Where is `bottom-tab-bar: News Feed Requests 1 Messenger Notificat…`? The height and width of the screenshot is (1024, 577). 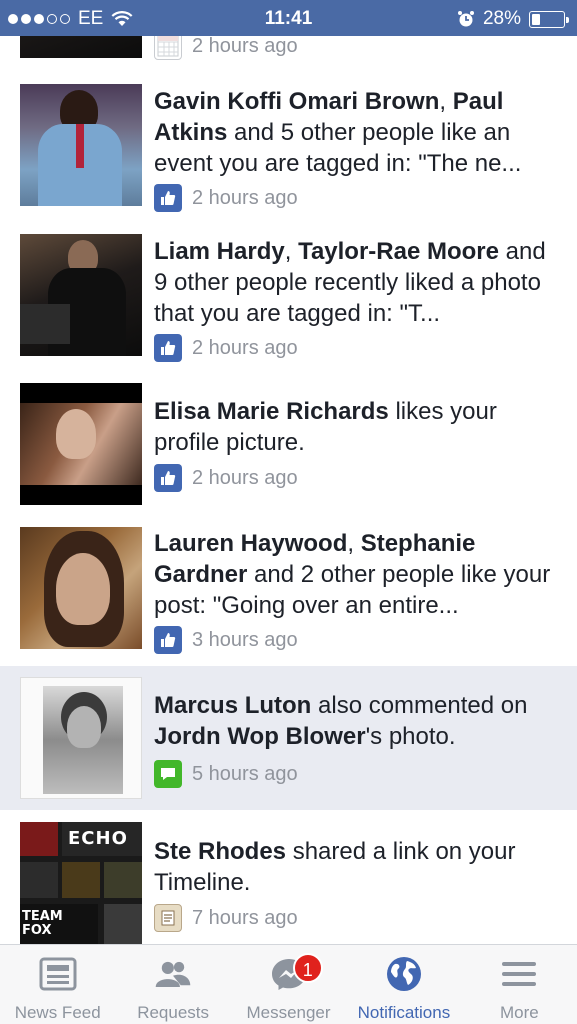 bottom-tab-bar: News Feed Requests 1 Messenger Notificat… is located at coordinates (288, 984).